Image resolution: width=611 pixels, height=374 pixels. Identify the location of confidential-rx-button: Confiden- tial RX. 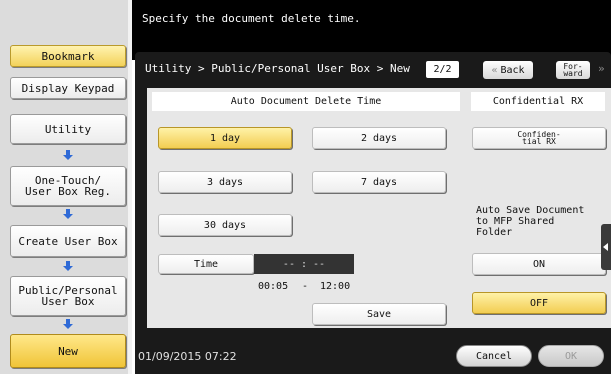
(539, 138).